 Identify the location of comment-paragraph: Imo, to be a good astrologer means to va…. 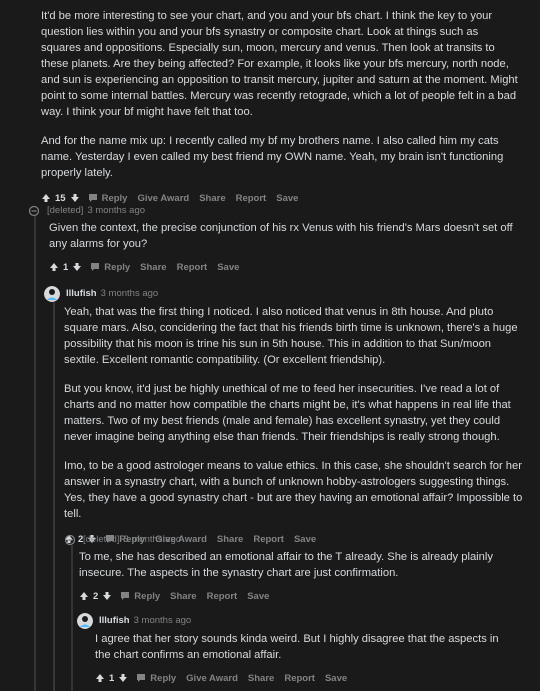
(293, 490).